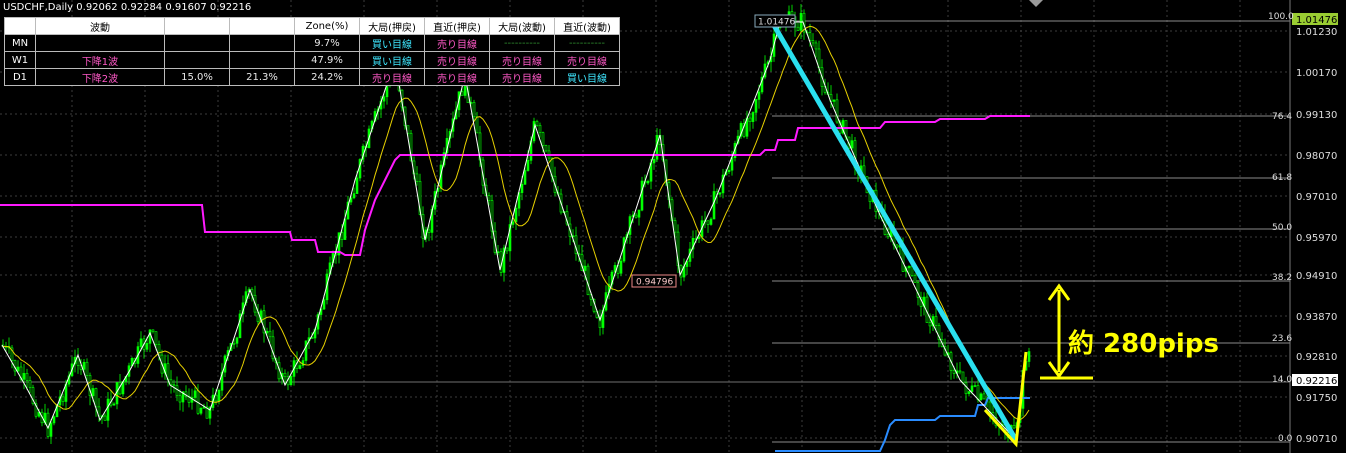 The width and height of the screenshot is (1346, 453). What do you see at coordinates (1316, 156) in the screenshot?
I see `price-tick: 0.98070` at bounding box center [1316, 156].